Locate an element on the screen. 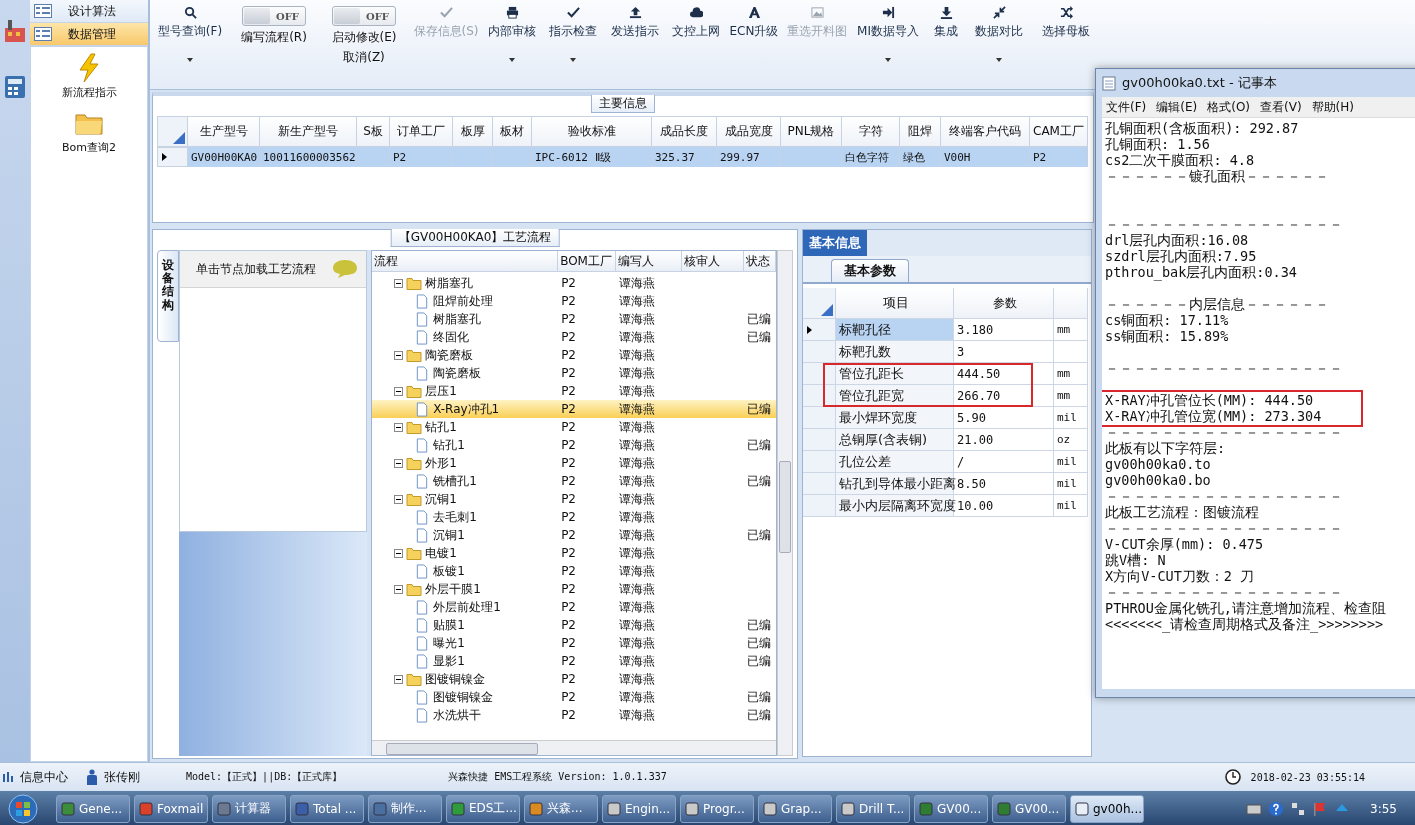 Image resolution: width=1415 pixels, height=825 pixels. table-row: 标靶孔径 3.180 mm is located at coordinates (947, 330).